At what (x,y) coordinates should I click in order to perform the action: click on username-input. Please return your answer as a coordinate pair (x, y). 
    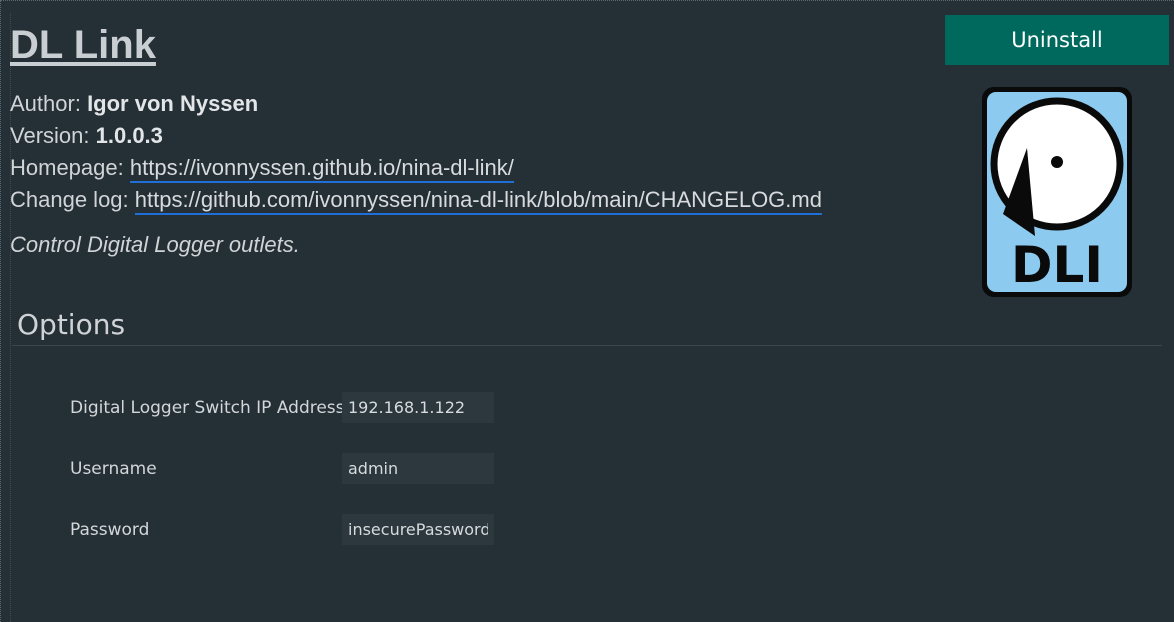
    Looking at the image, I should click on (418, 468).